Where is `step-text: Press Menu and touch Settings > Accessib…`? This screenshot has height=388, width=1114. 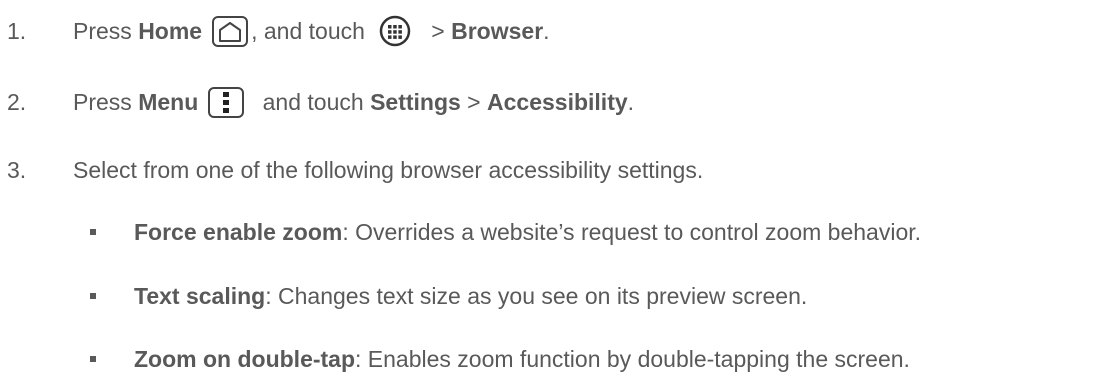
step-text: Press Menu and touch Settings > Accessib… is located at coordinates (353, 102).